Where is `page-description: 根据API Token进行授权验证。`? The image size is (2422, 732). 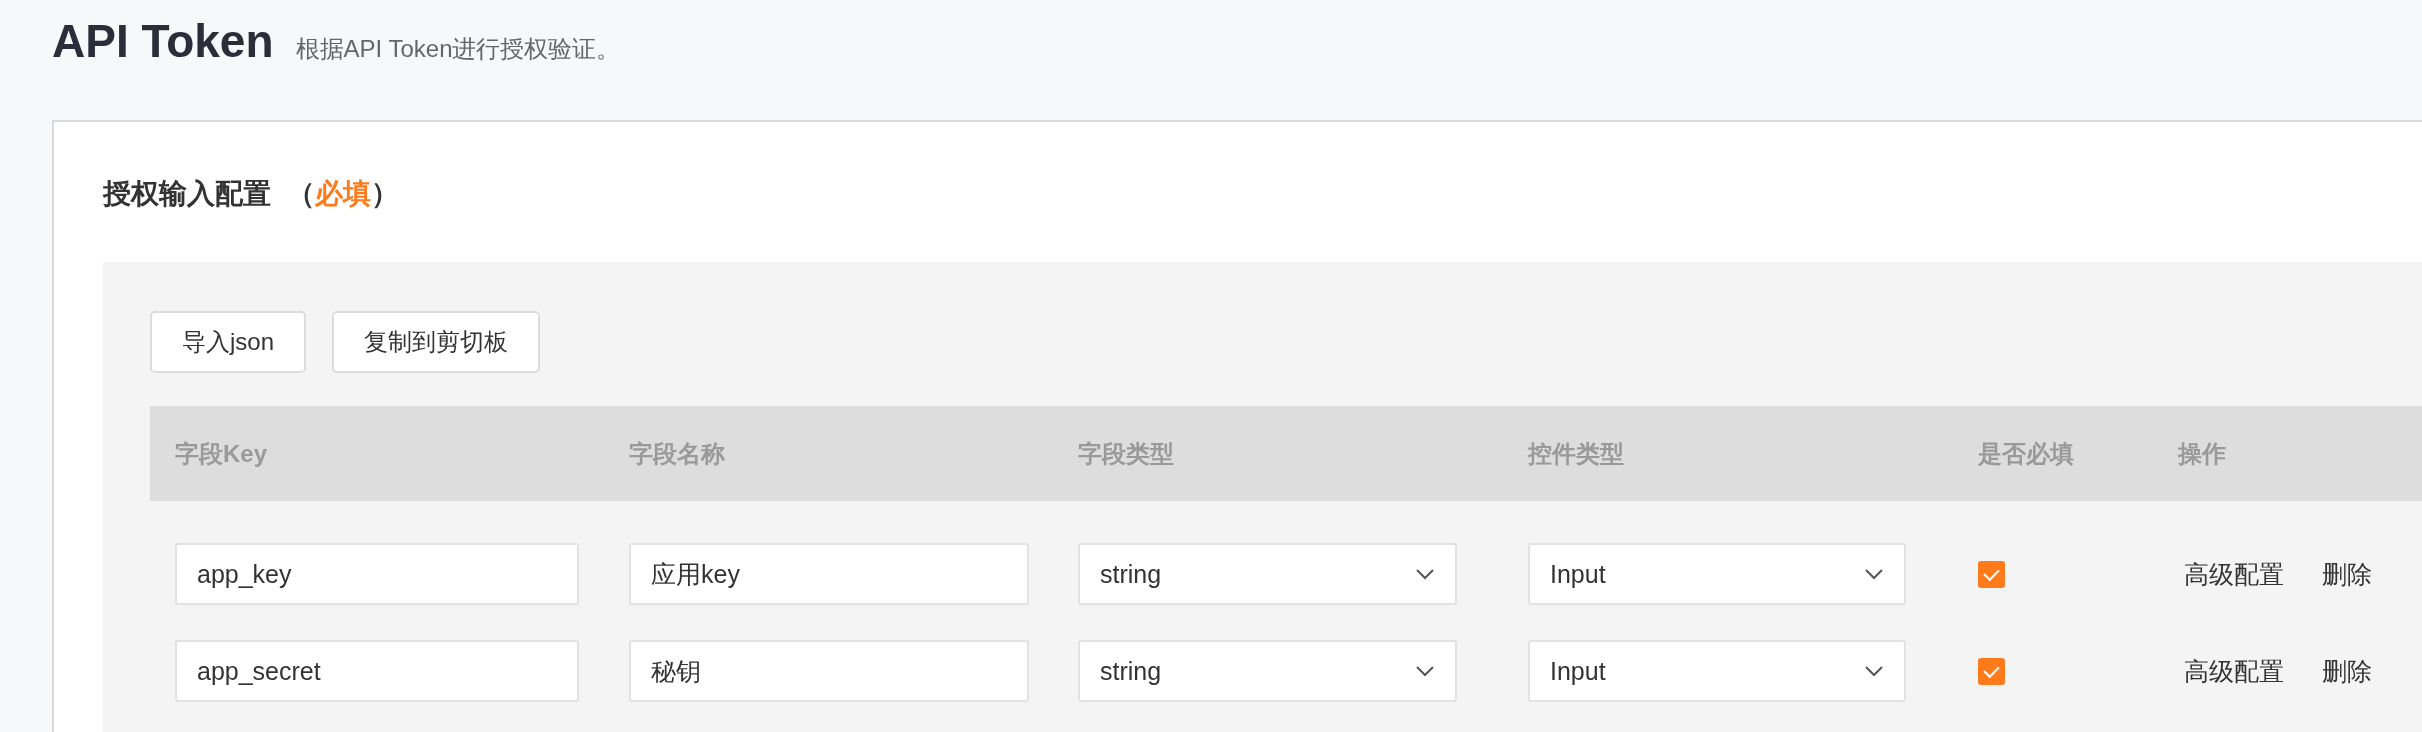
page-description: 根据API Token进行授权验证。 is located at coordinates (458, 49).